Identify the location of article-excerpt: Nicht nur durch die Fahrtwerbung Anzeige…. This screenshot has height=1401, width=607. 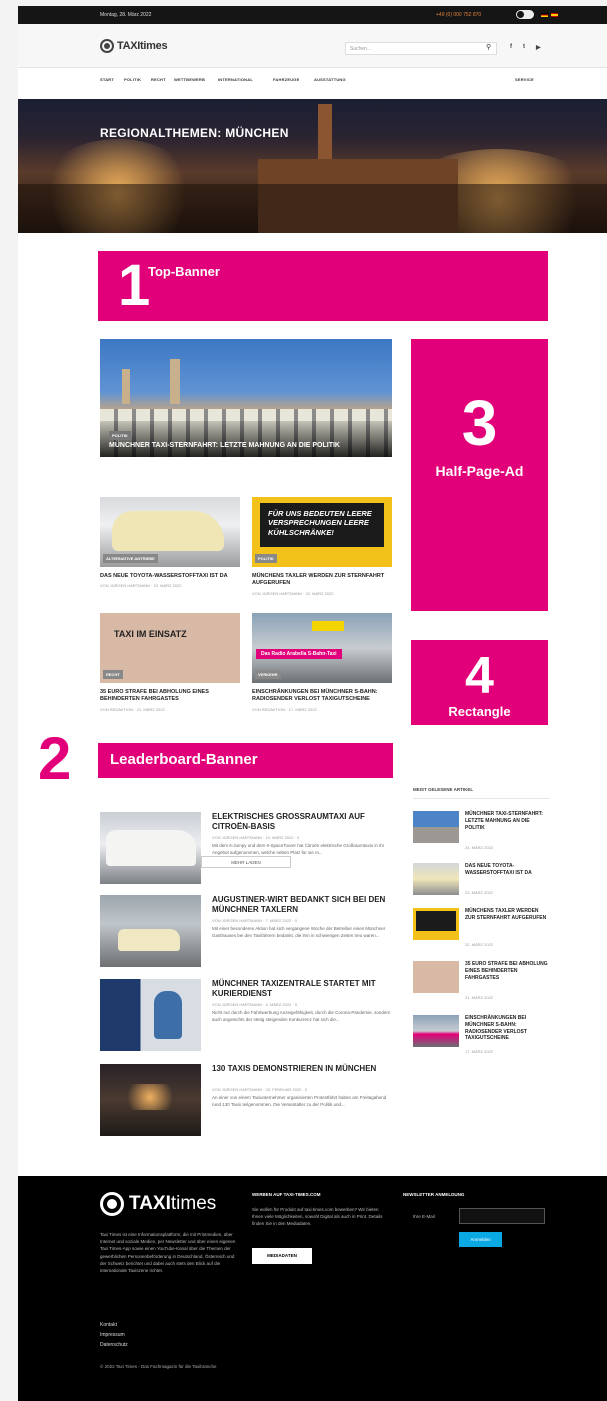
(301, 1016).